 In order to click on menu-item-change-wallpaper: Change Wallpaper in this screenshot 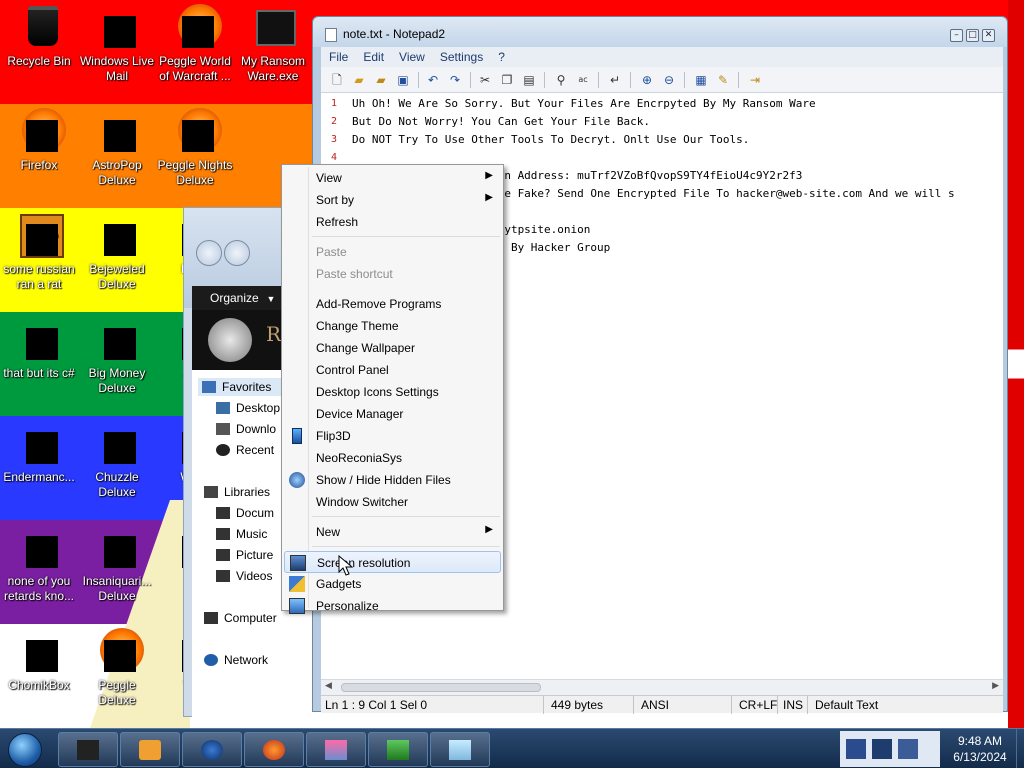, I will do `click(392, 348)`.